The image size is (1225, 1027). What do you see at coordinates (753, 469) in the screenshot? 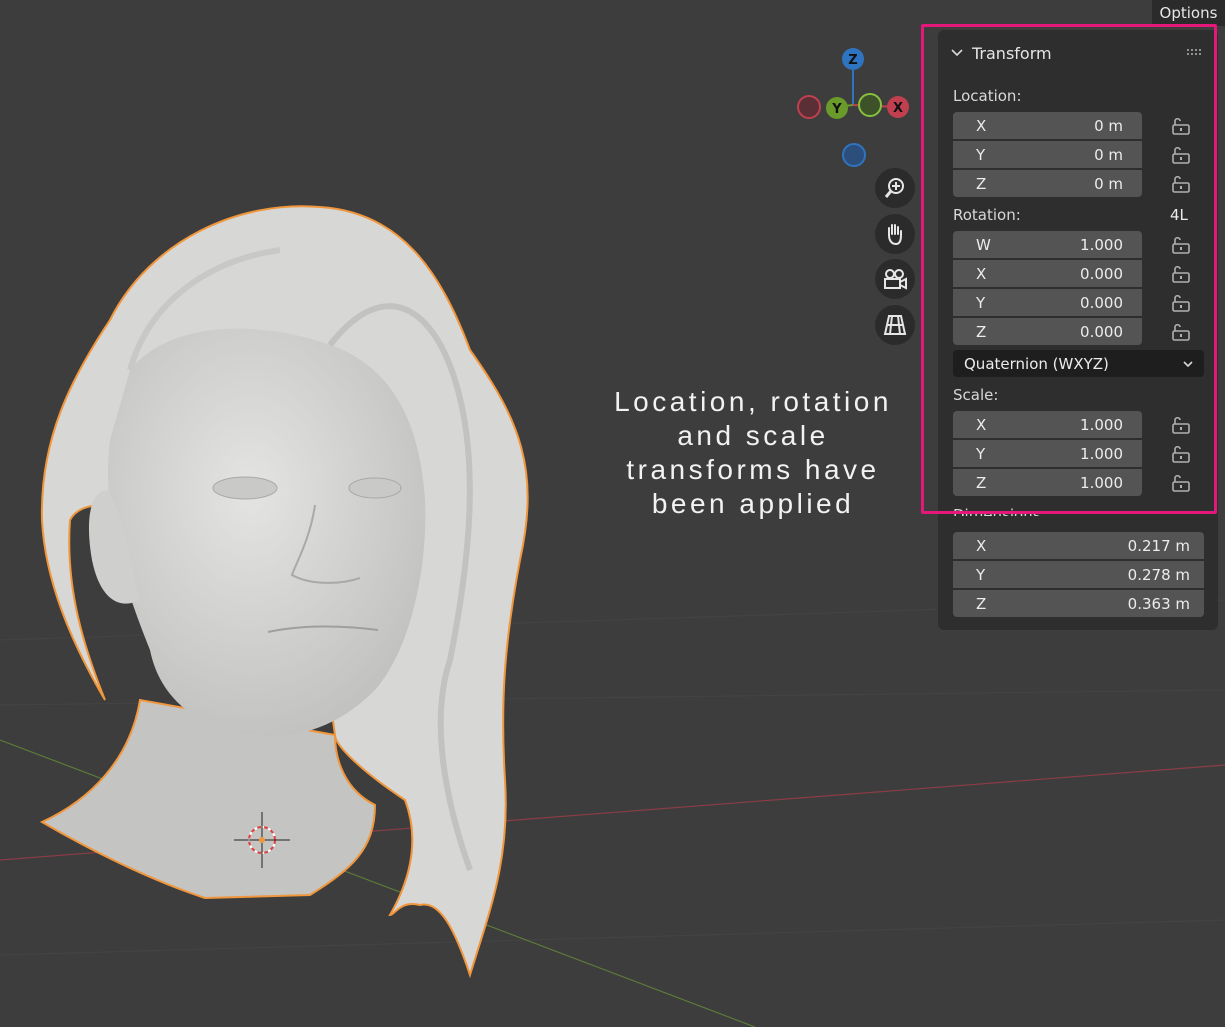
I see `annotation-line: transforms have` at bounding box center [753, 469].